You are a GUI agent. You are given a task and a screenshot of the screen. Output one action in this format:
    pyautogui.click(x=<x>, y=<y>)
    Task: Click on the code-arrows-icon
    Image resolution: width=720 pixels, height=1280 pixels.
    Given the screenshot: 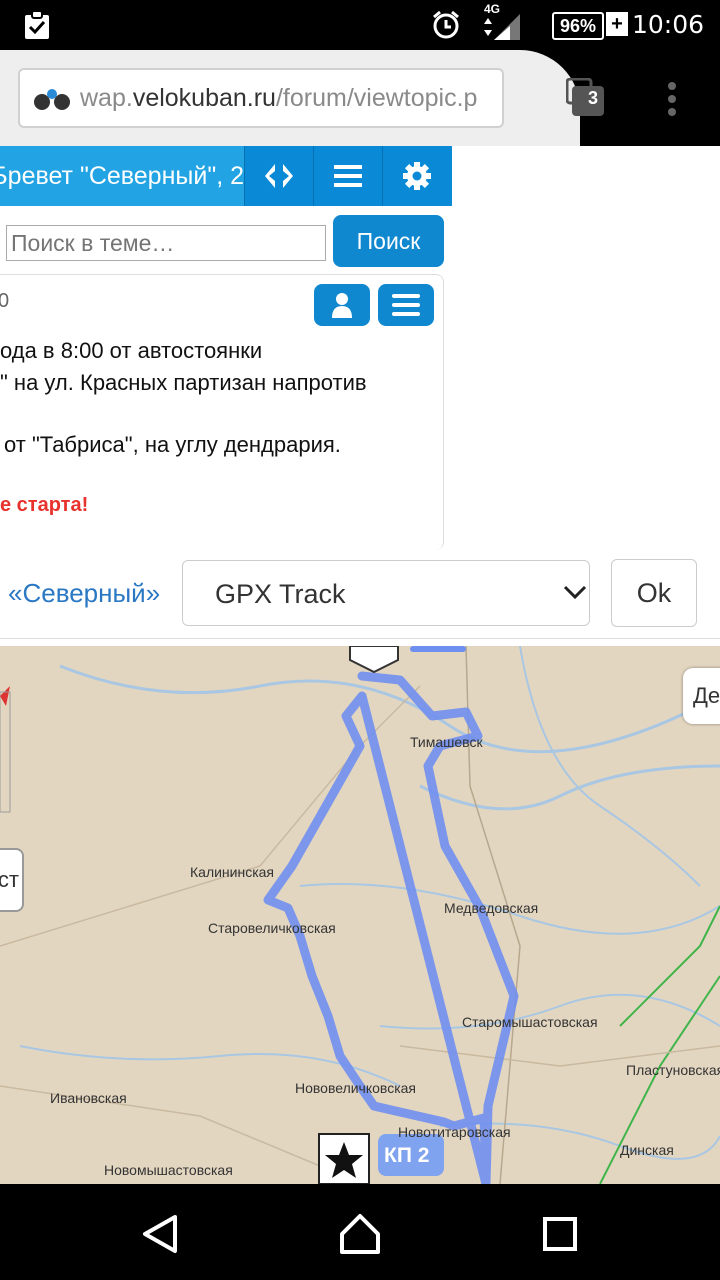 What is the action you would take?
    pyautogui.click(x=279, y=176)
    